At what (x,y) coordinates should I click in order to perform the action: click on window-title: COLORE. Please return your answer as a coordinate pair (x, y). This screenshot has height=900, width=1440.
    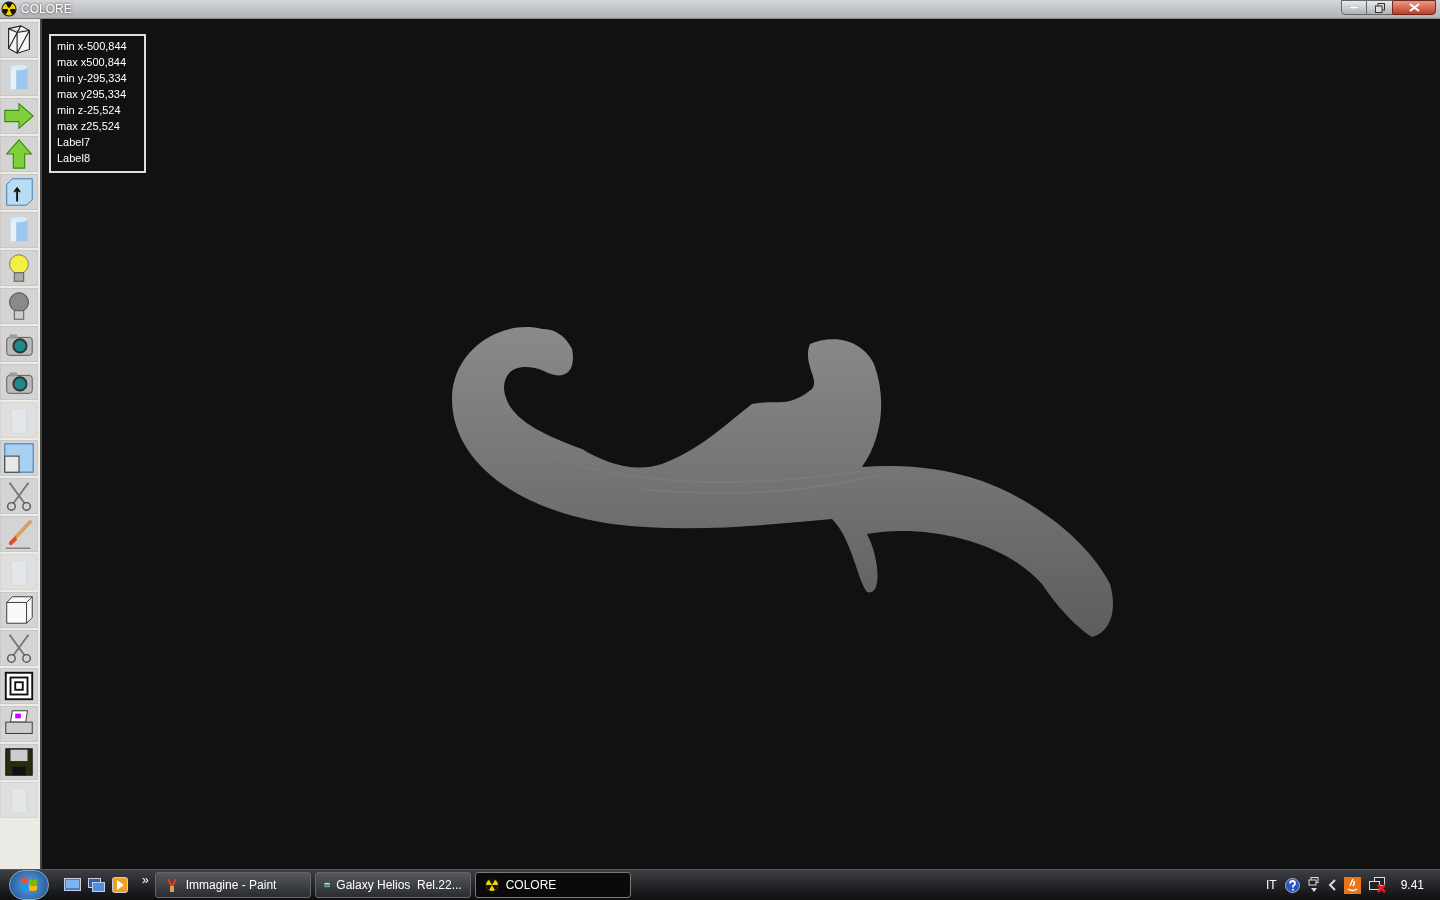
    Looking at the image, I should click on (46, 9).